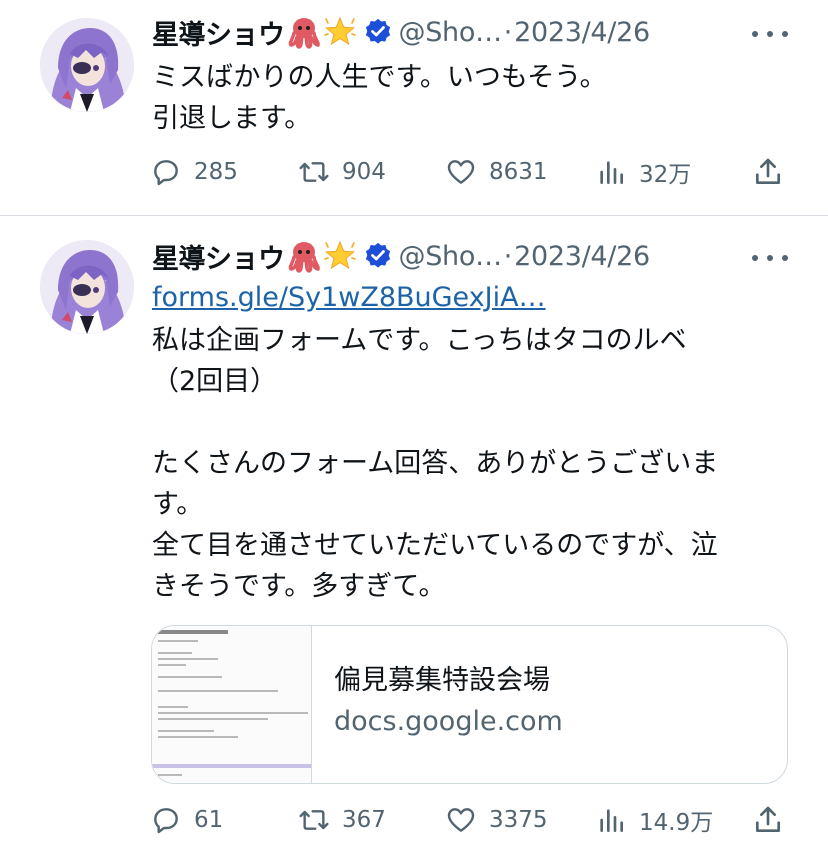  What do you see at coordinates (209, 820) in the screenshot?
I see `reply-count: 61` at bounding box center [209, 820].